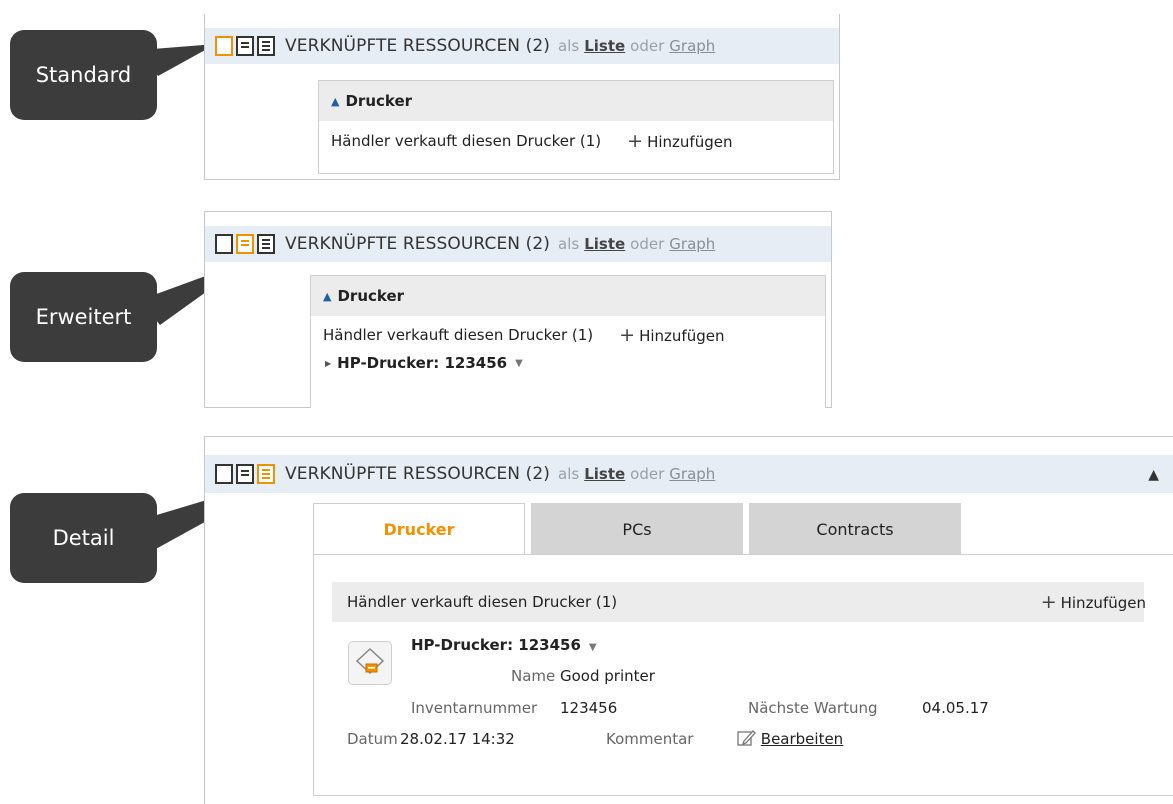 The image size is (1173, 804). I want to click on resource-tabs: Drucker PCs Contracts, so click(637, 529).